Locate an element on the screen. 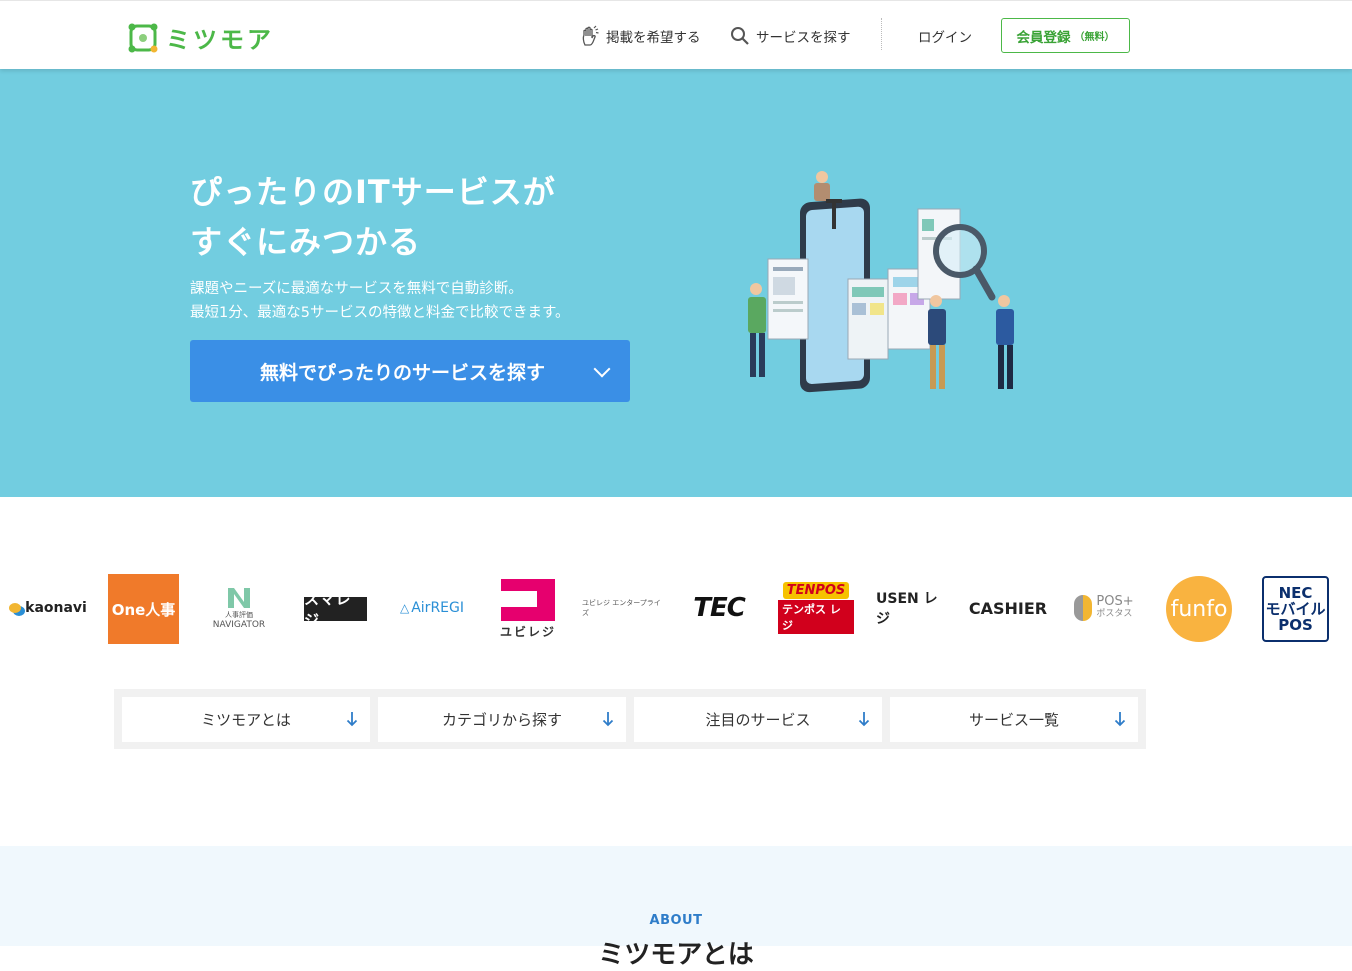 The width and height of the screenshot is (1352, 971). logo-airregi: △ AirREGI is located at coordinates (432, 608).